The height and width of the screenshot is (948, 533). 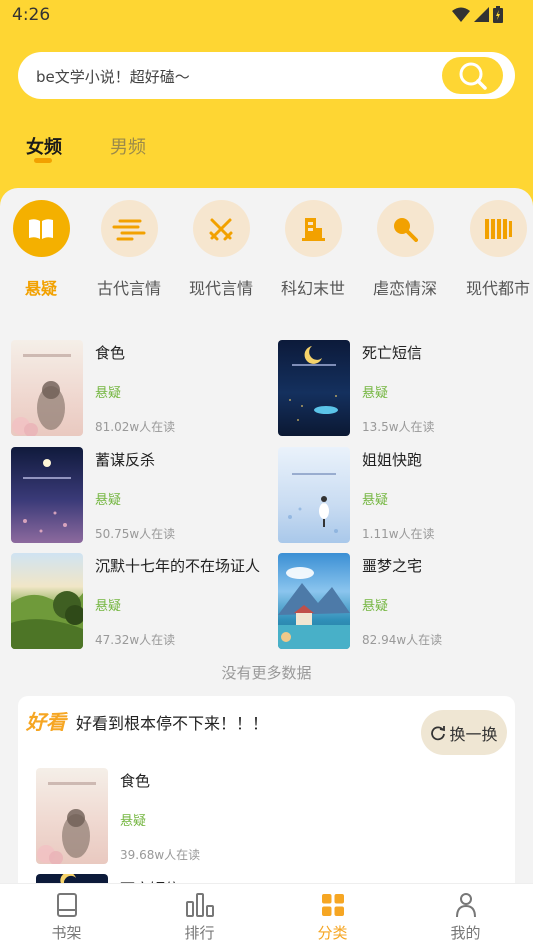 I want to click on search-icon, so click(x=473, y=76).